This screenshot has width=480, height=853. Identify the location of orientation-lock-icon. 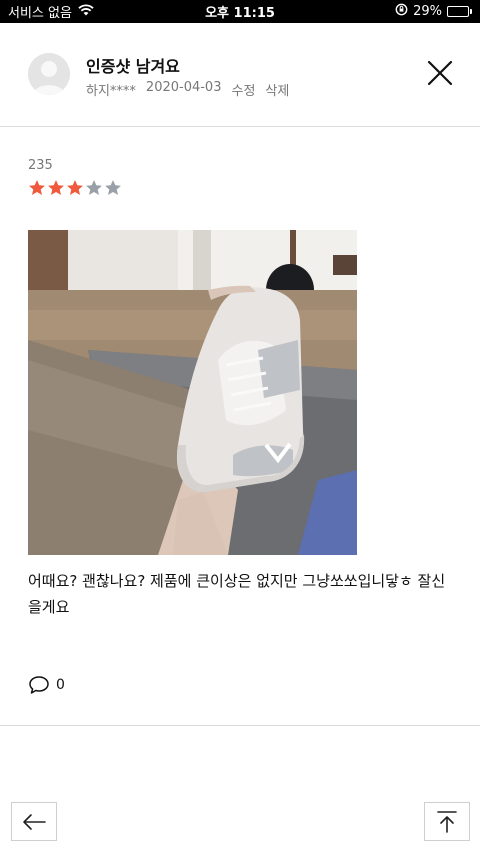
(401, 11).